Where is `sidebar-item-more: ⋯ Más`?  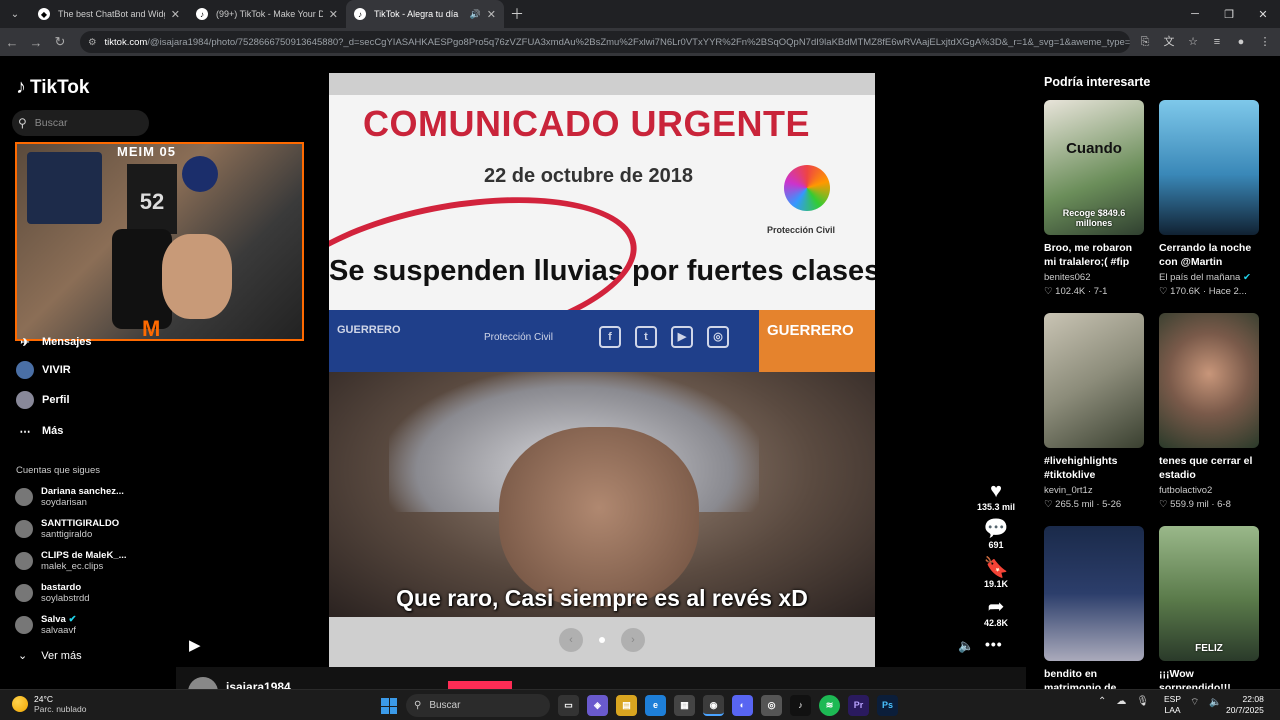 sidebar-item-more: ⋯ Más is located at coordinates (40, 431).